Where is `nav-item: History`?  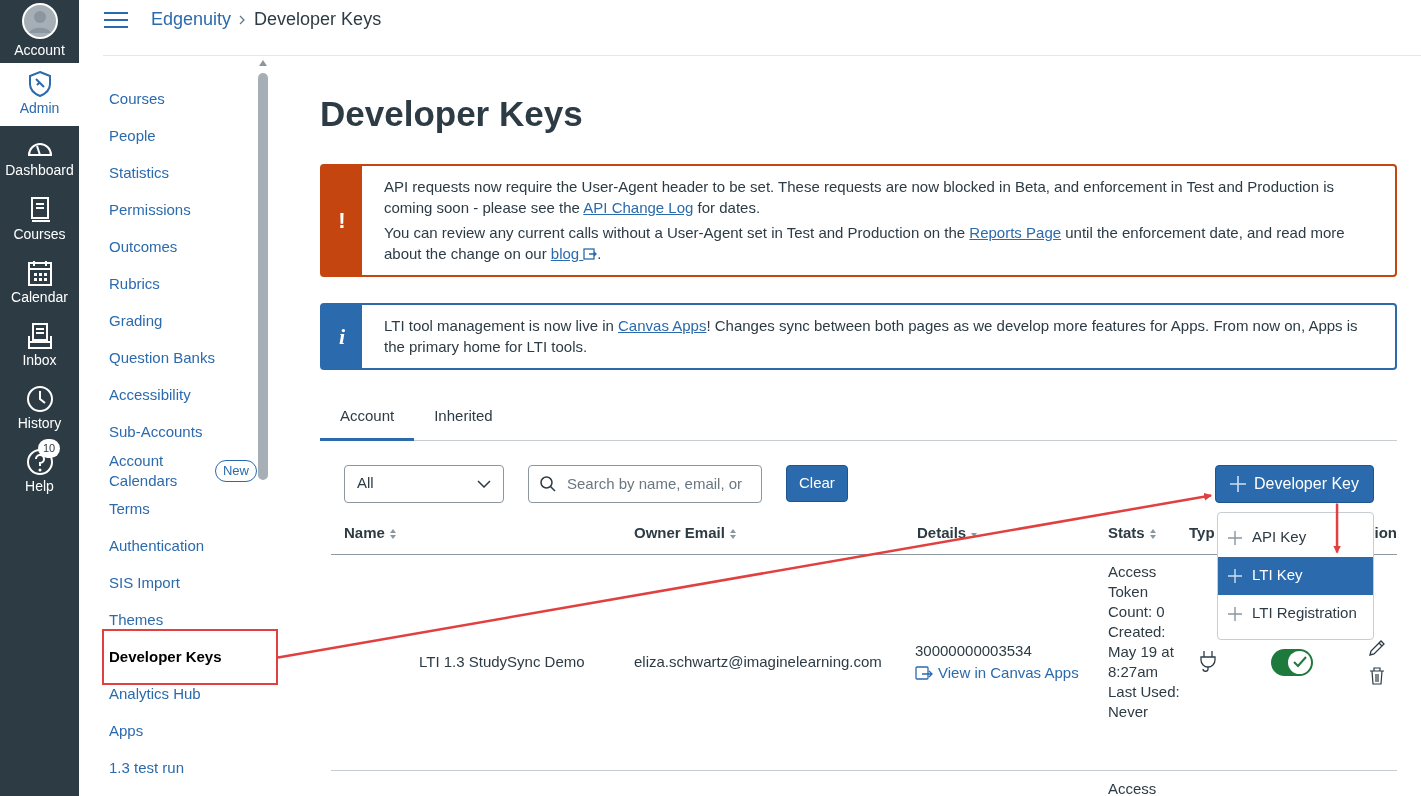
nav-item: History is located at coordinates (39, 409).